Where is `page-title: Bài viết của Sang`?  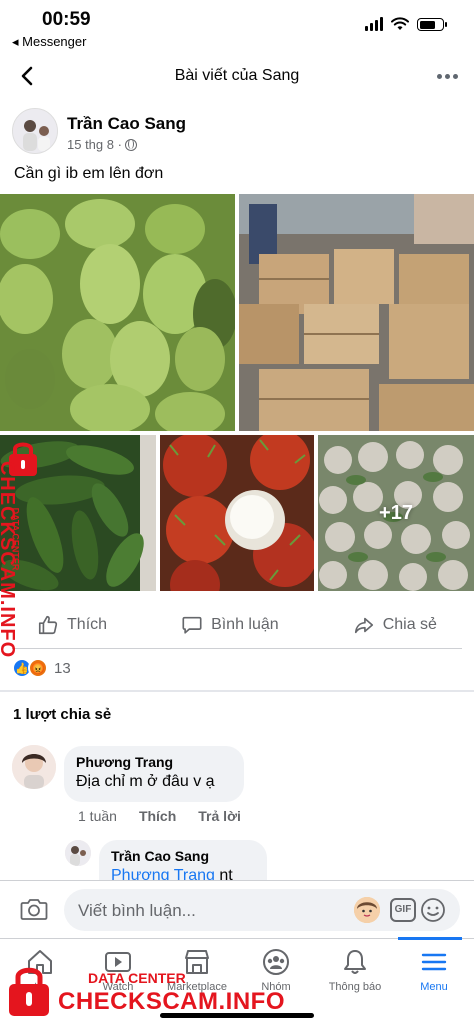
page-title: Bài viết của Sang is located at coordinates (237, 75).